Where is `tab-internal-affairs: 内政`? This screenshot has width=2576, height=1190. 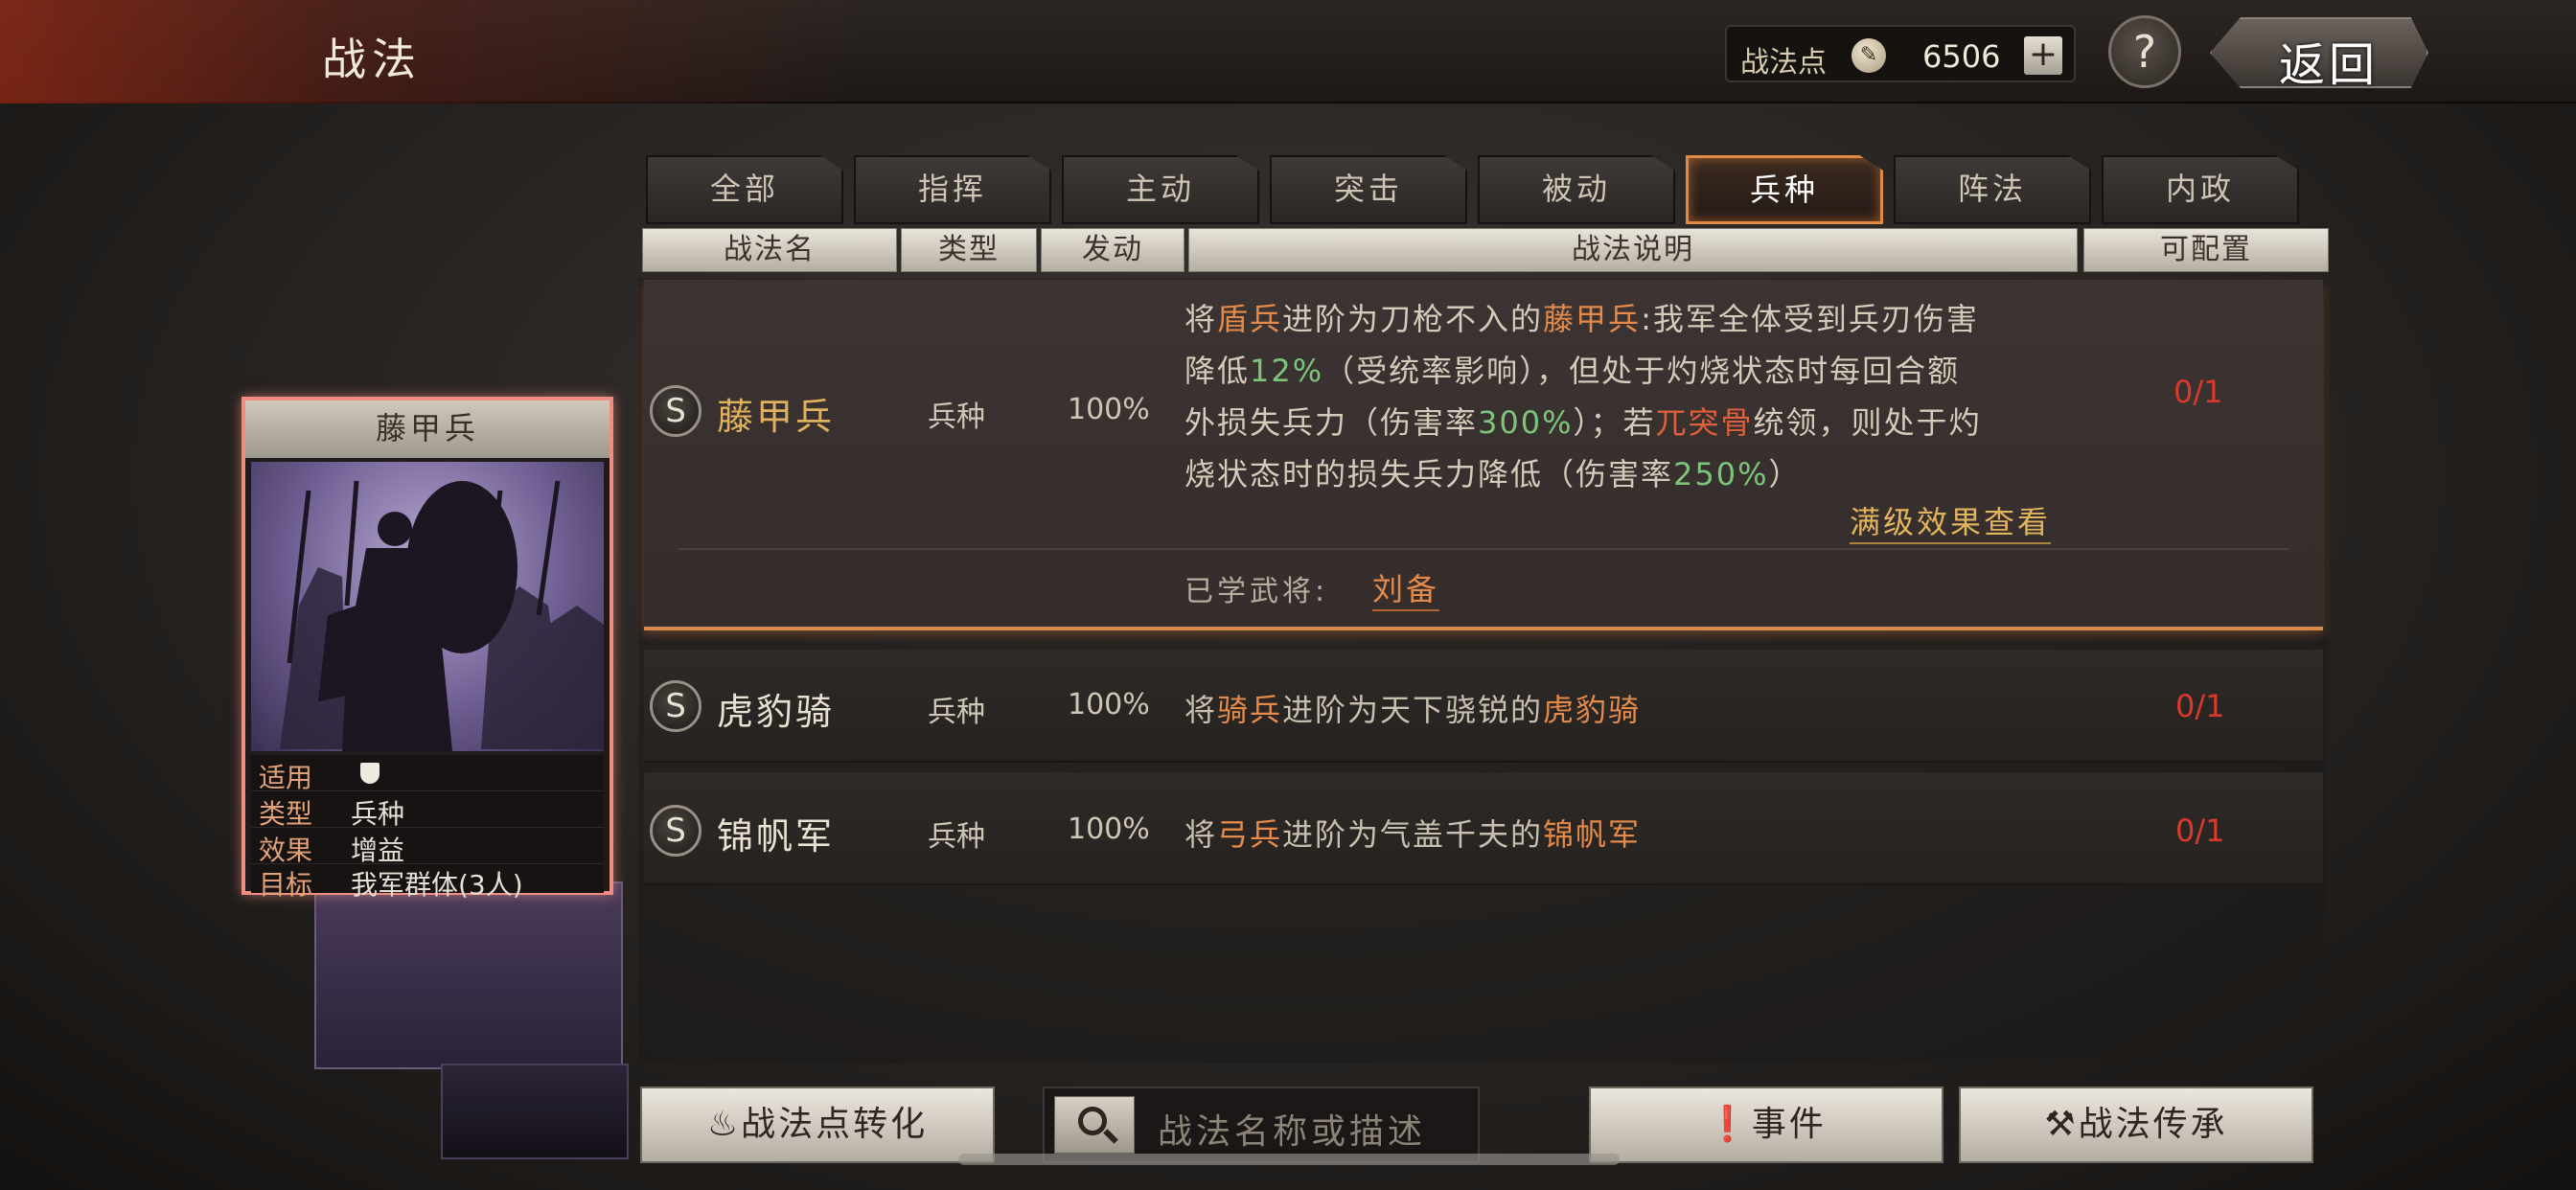
tab-internal-affairs: 内政 is located at coordinates (2200, 190).